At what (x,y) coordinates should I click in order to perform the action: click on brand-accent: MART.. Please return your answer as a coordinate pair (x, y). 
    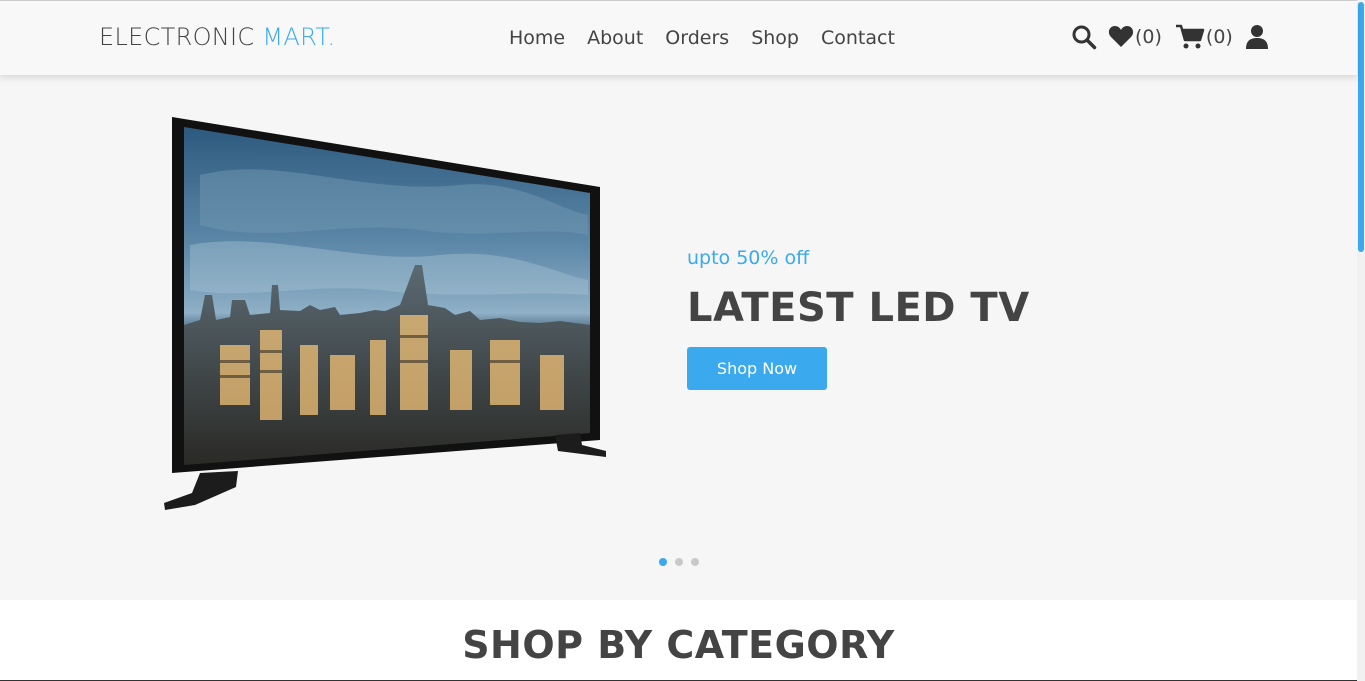
    Looking at the image, I should click on (299, 37).